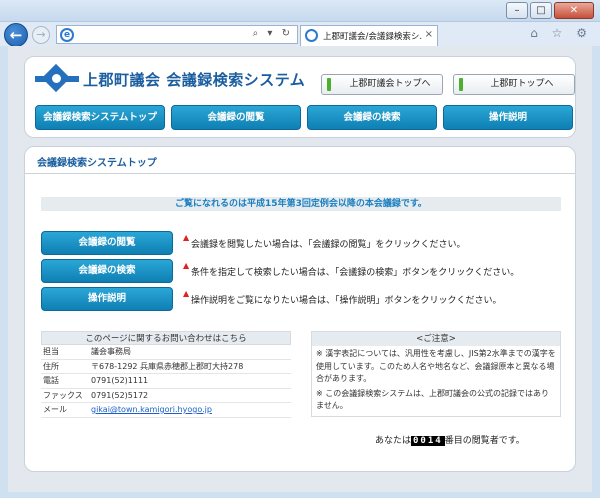 The image size is (600, 498). What do you see at coordinates (166, 352) in the screenshot?
I see `table-row: 担当 議会事務局` at bounding box center [166, 352].